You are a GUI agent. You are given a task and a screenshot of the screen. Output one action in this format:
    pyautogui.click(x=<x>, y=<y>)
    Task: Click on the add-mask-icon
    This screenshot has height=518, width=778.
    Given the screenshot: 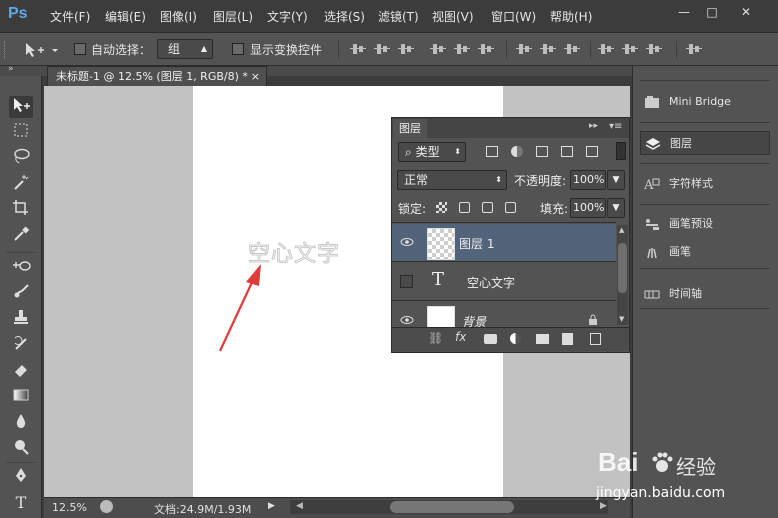 What is the action you would take?
    pyautogui.click(x=490, y=339)
    